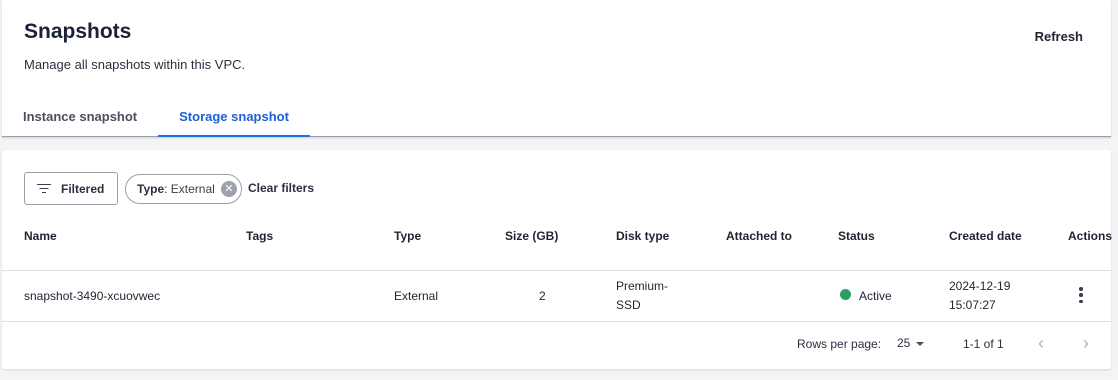  What do you see at coordinates (1041, 343) in the screenshot?
I see `chevron-left-icon: ‹` at bounding box center [1041, 343].